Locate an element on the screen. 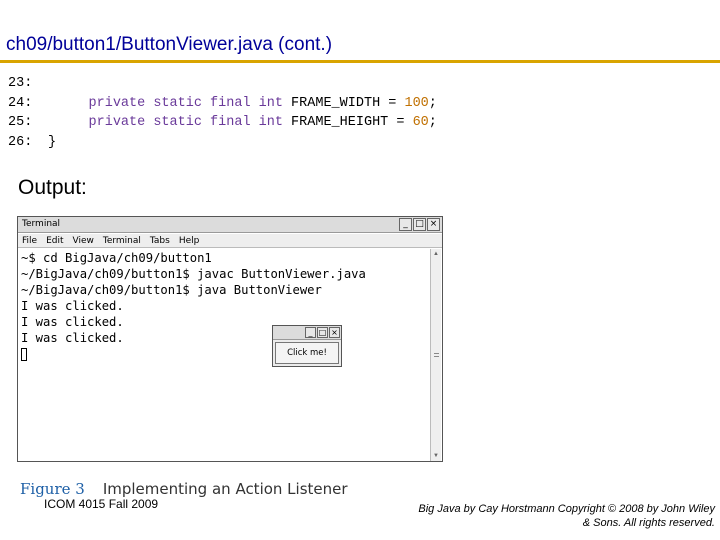 The width and height of the screenshot is (720, 540). code-number: 60 is located at coordinates (420, 122).